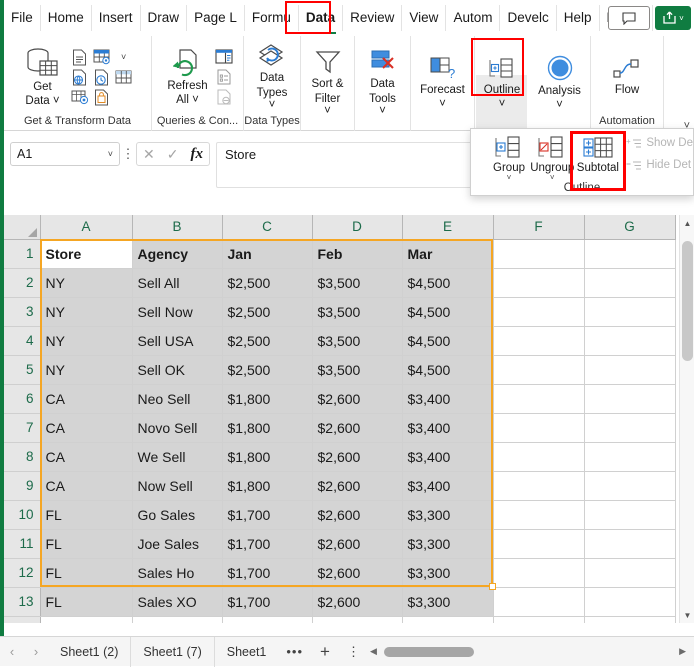  I want to click on selection-fill-handle, so click(492, 586).